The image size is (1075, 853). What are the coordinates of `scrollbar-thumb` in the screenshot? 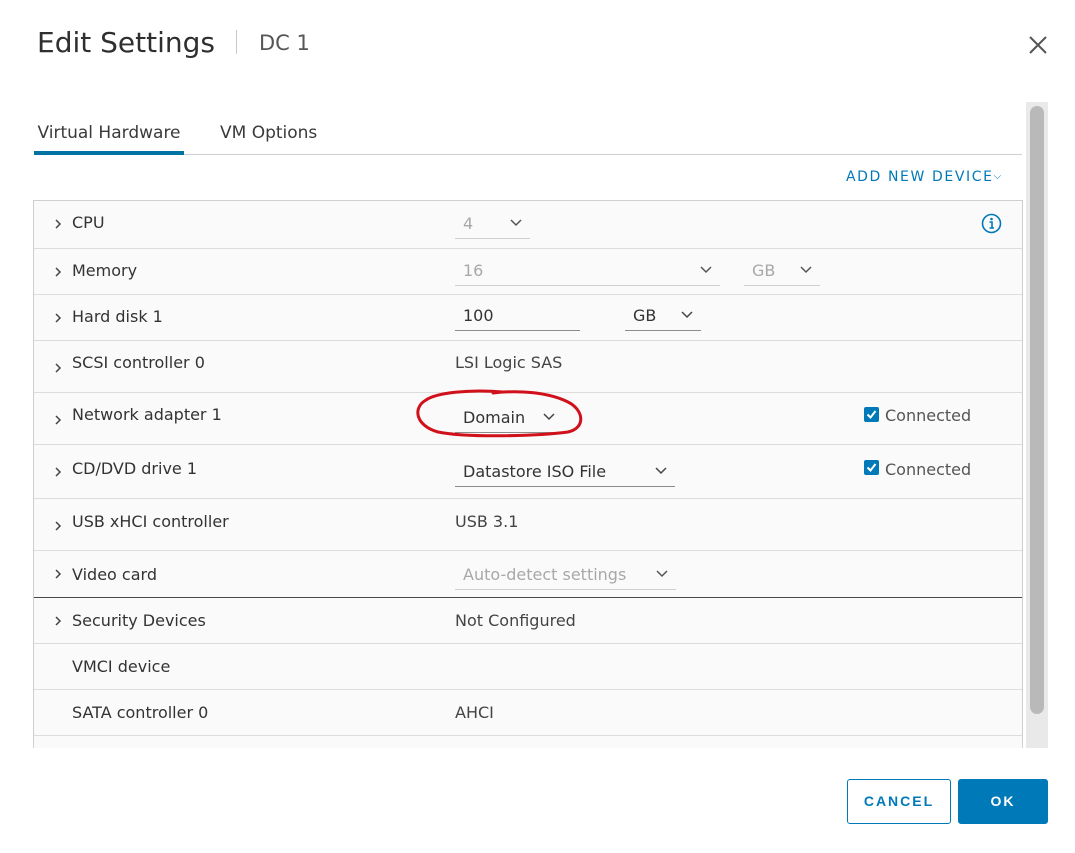 It's located at (1037, 410).